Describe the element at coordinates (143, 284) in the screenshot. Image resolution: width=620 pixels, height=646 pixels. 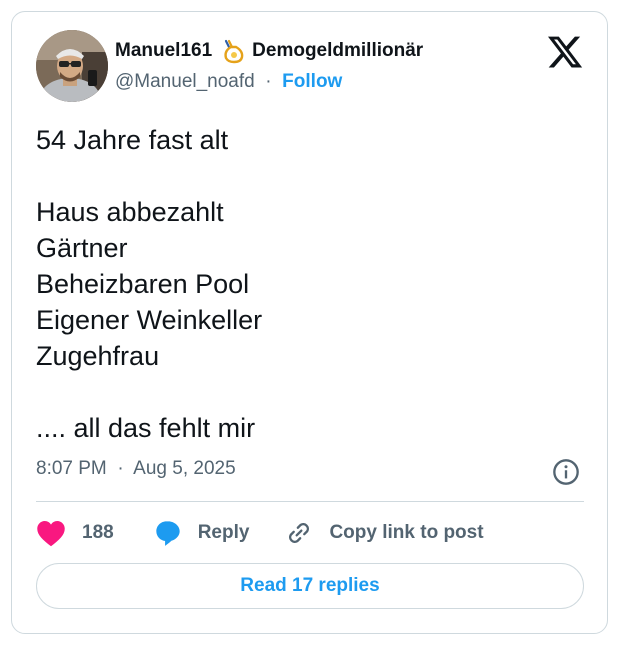
I see `tweet-line: Beheizbaren Pool` at that location.